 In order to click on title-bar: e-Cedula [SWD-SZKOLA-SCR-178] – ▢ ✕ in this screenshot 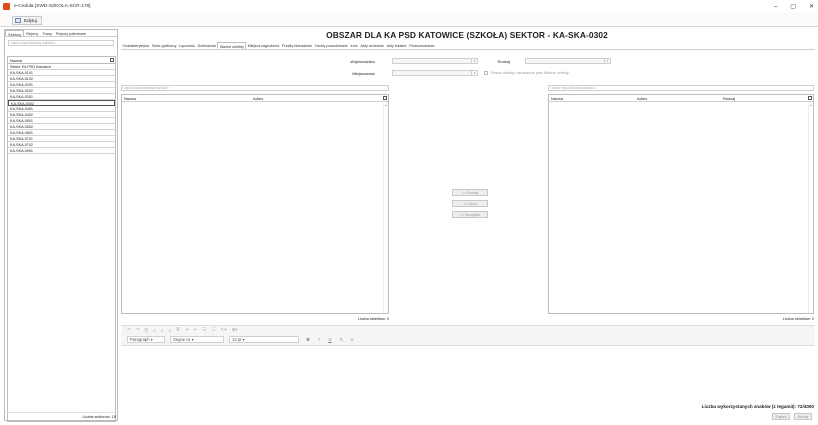, I will do `click(409, 6)`.